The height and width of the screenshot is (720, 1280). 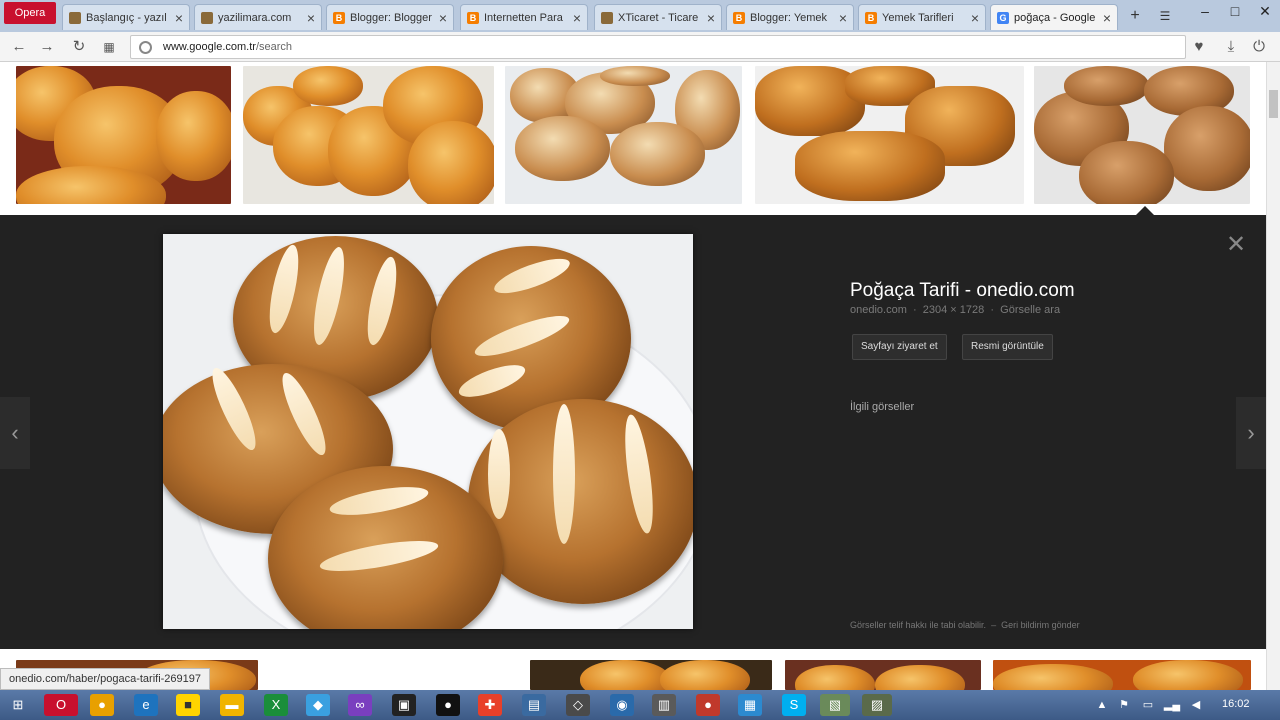 I want to click on power-icon: ⏻, so click(x=1259, y=47).